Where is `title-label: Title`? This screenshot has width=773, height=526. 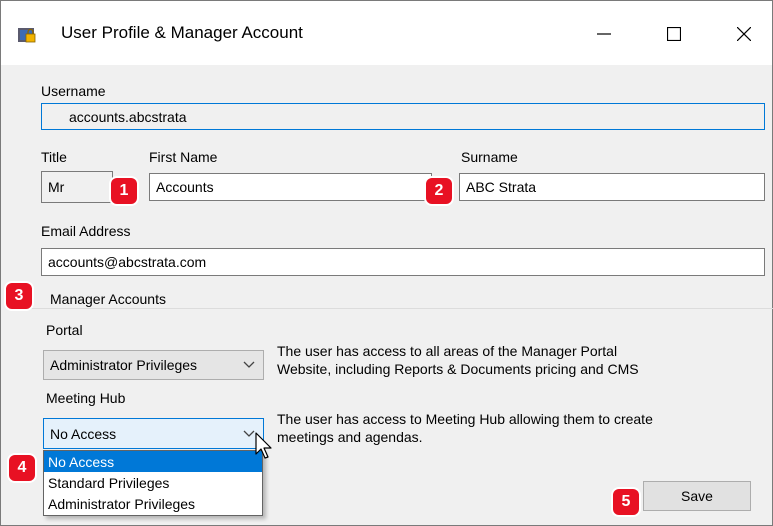 title-label: Title is located at coordinates (54, 157).